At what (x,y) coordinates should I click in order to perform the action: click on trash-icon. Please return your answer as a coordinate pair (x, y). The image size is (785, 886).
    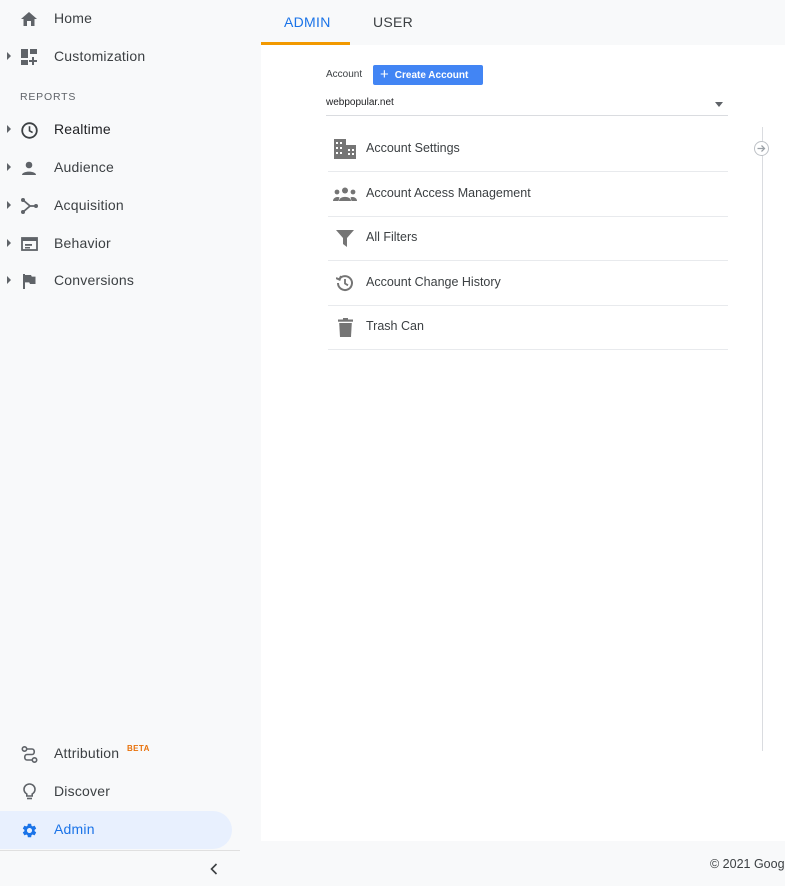
    Looking at the image, I should click on (345, 327).